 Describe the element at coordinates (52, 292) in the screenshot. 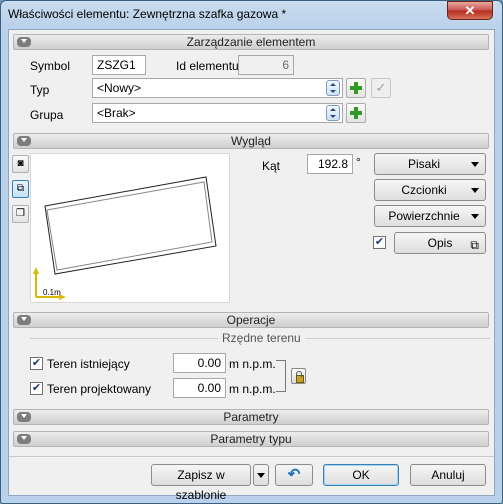

I see `scale-label: 0.1m` at that location.